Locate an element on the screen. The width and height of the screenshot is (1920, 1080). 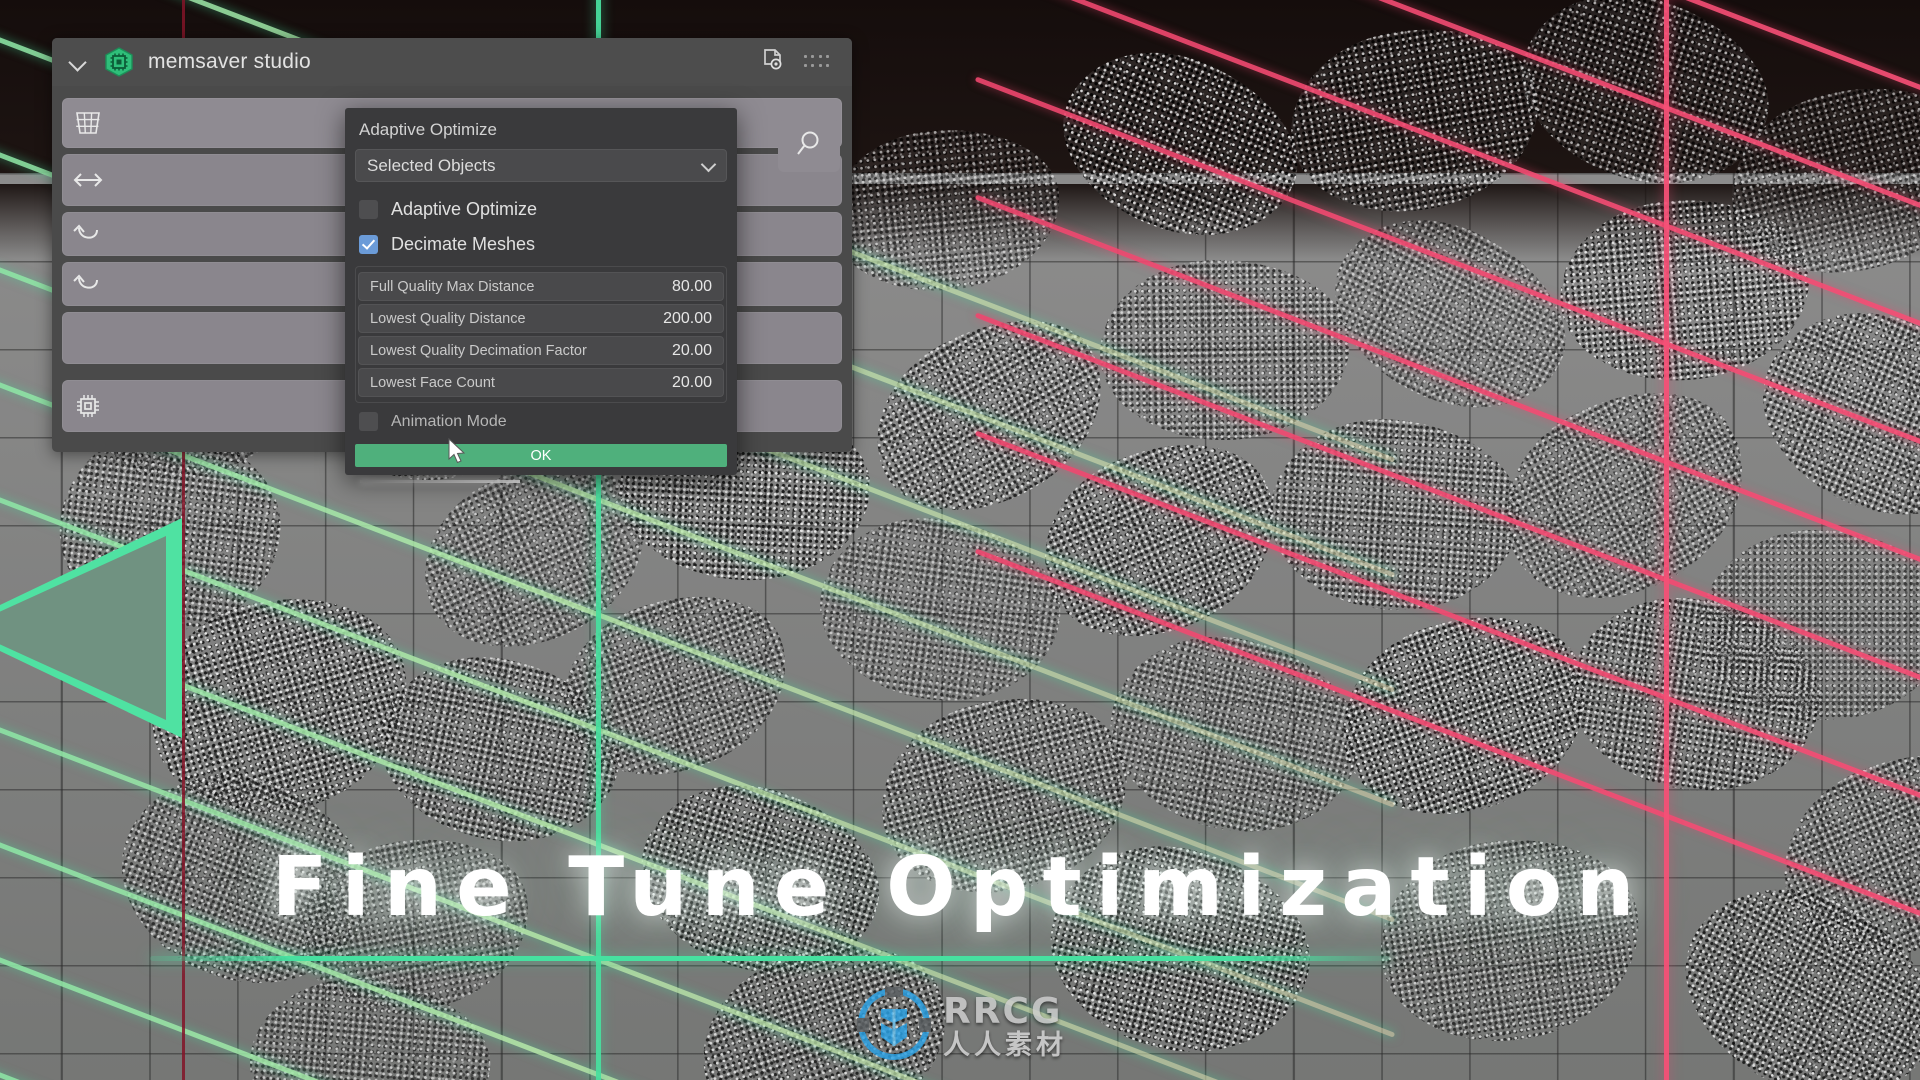
field-value: 200.00 is located at coordinates (687, 318).